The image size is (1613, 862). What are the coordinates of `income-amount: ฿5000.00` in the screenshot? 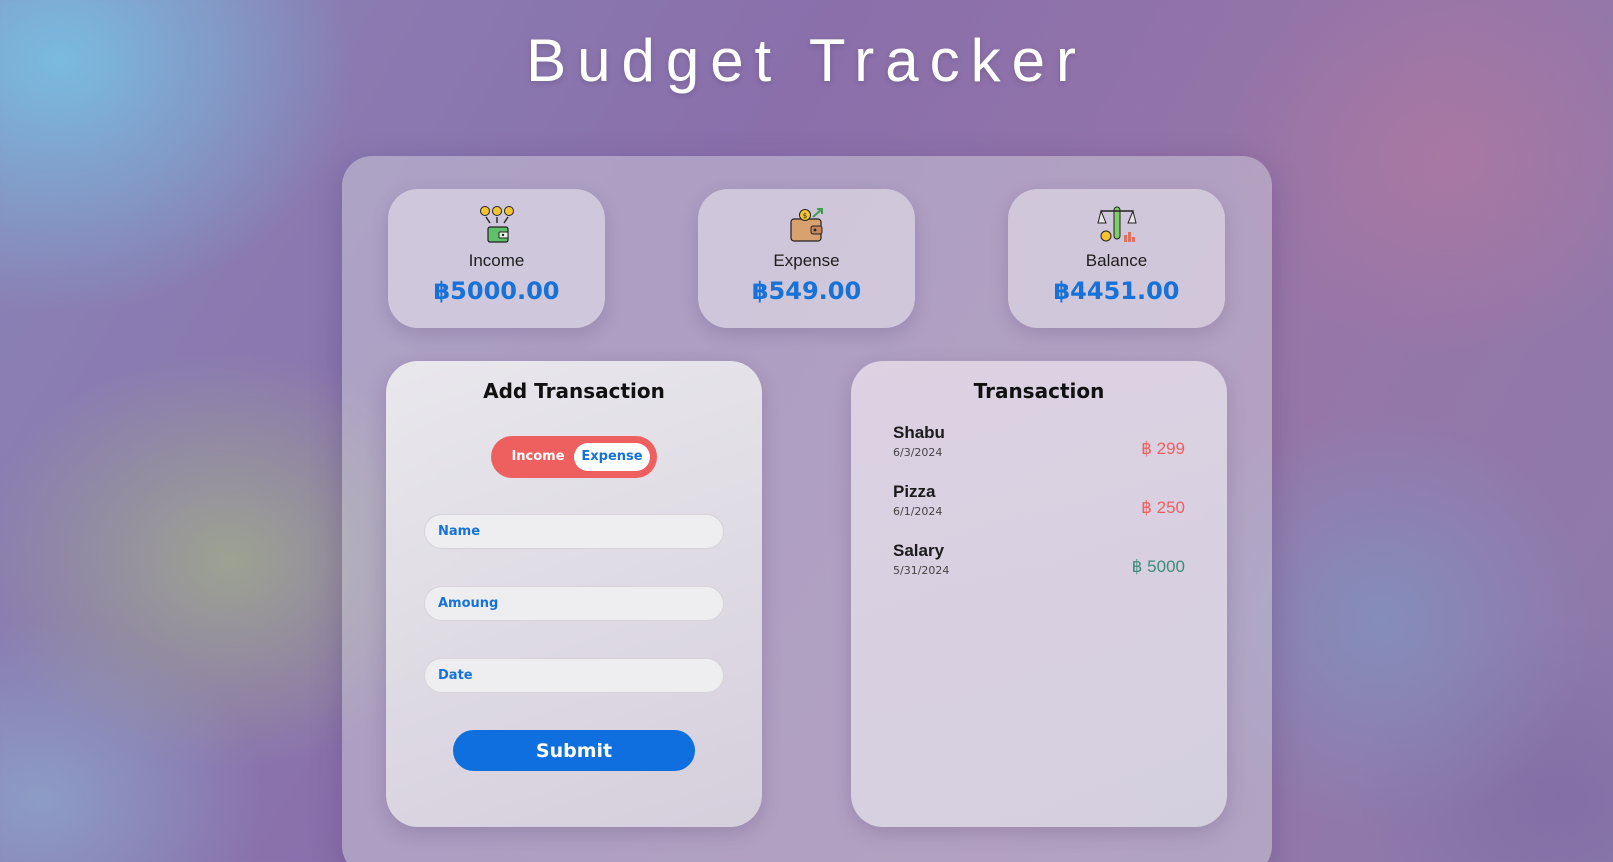 It's located at (496, 291).